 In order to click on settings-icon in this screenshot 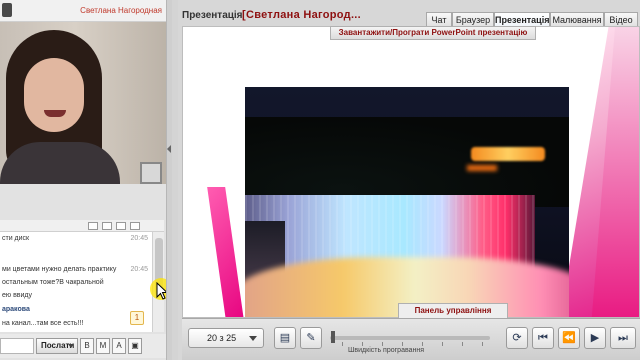, I will do `click(93, 226)`.